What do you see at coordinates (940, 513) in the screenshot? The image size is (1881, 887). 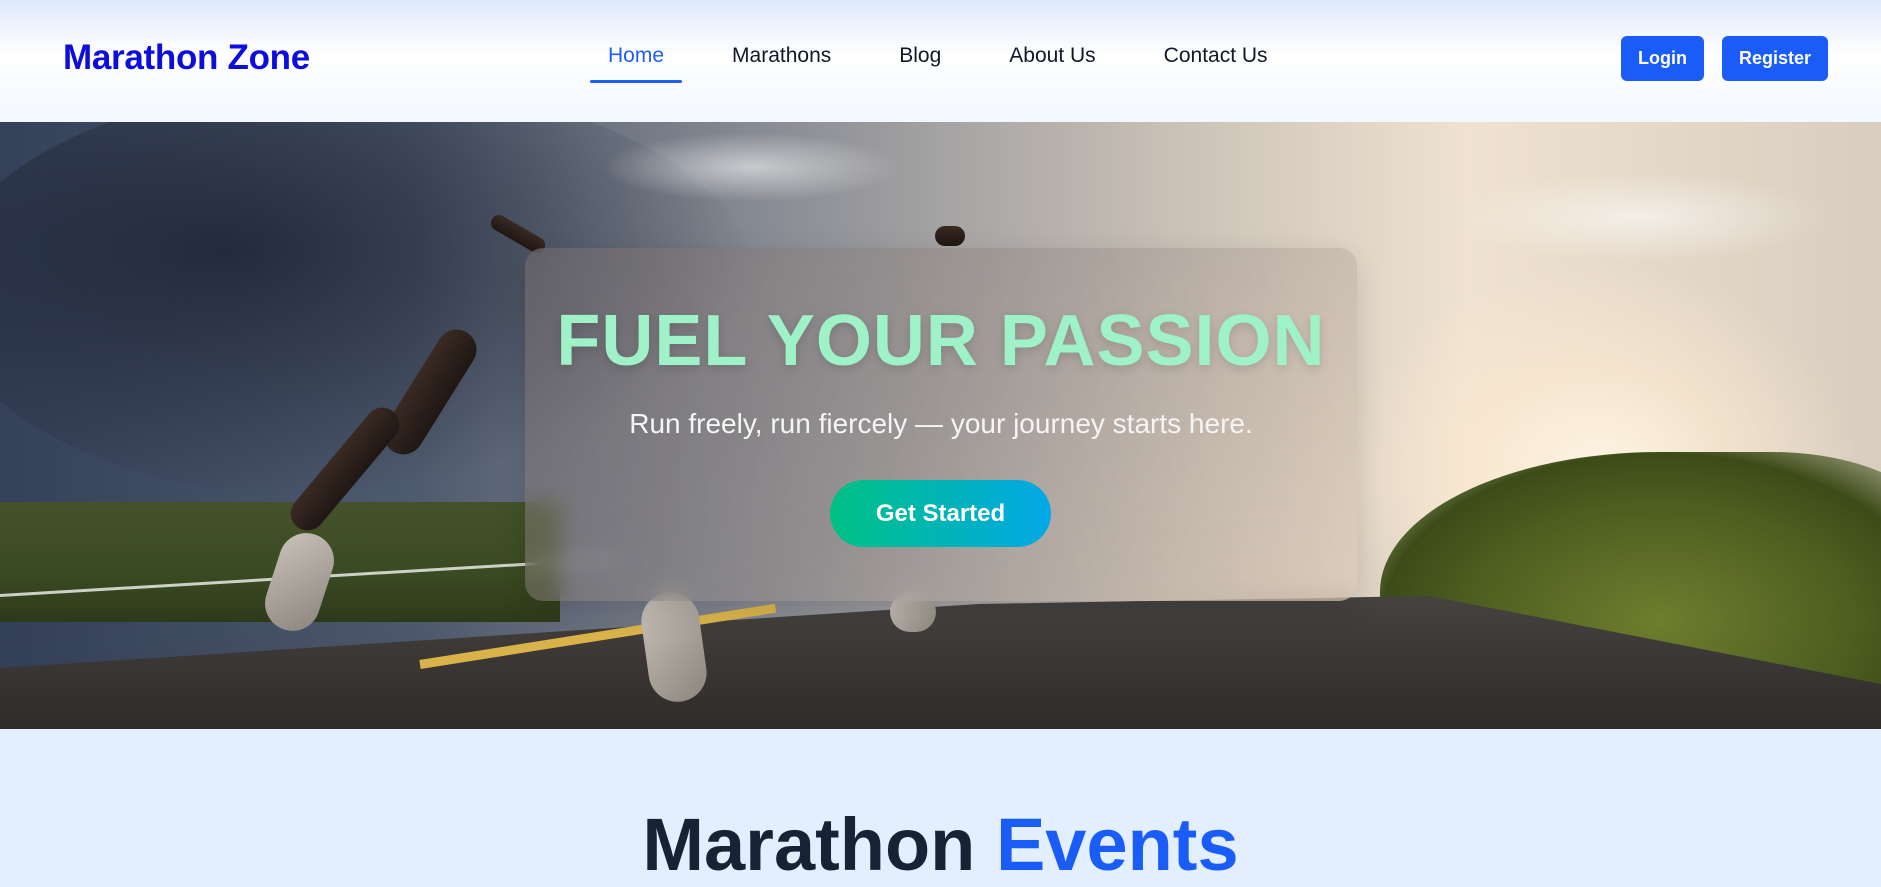 I see `get-started-button: Get Started` at bounding box center [940, 513].